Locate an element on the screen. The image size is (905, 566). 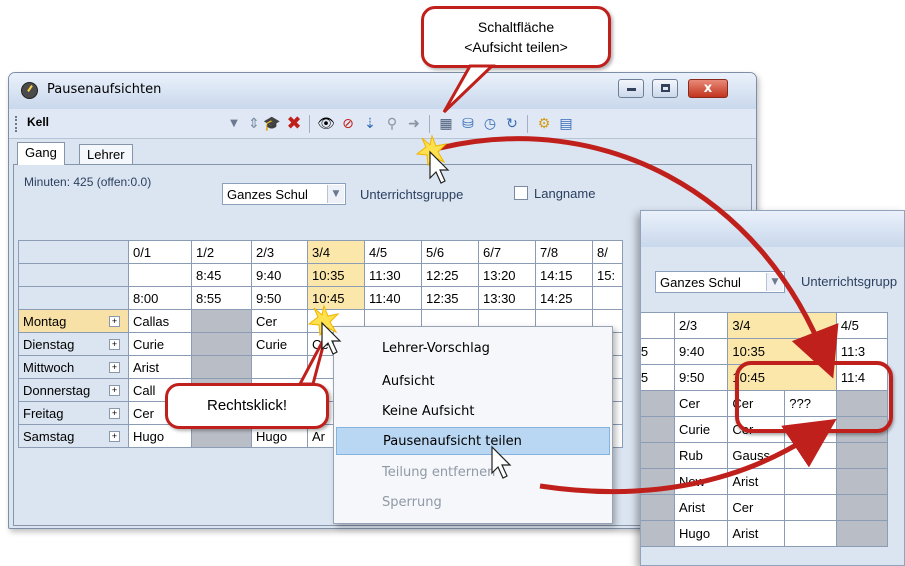
end-time-cell: 14:15 is located at coordinates (564, 275).